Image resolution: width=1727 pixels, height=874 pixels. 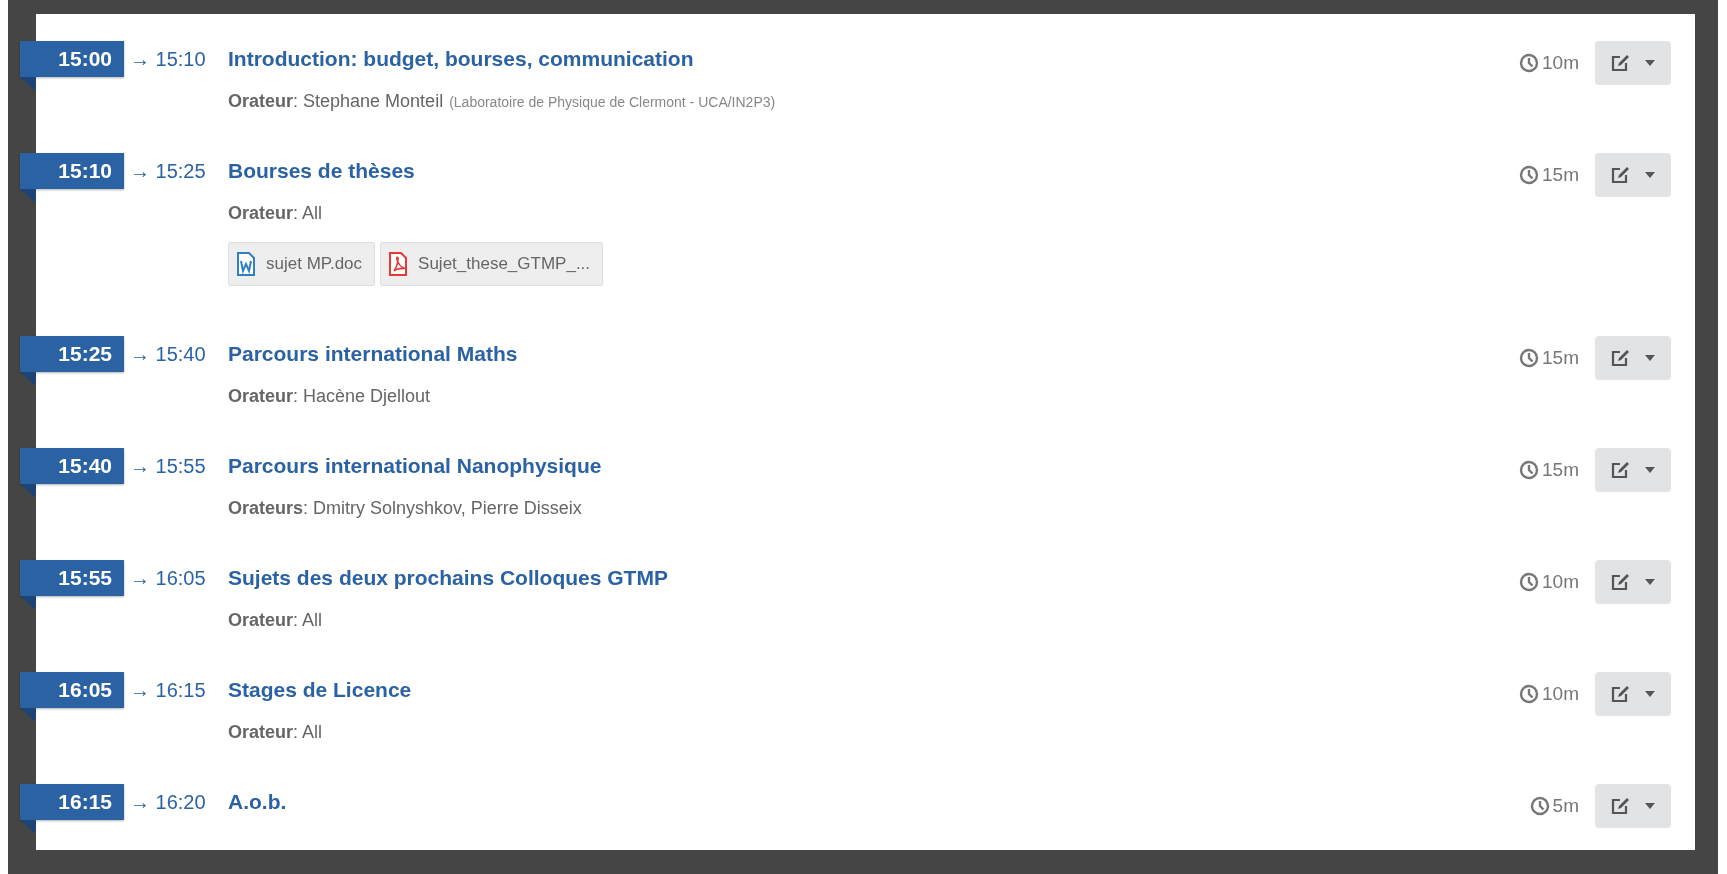 What do you see at coordinates (168, 354) in the screenshot?
I see `end-time: → 15:40` at bounding box center [168, 354].